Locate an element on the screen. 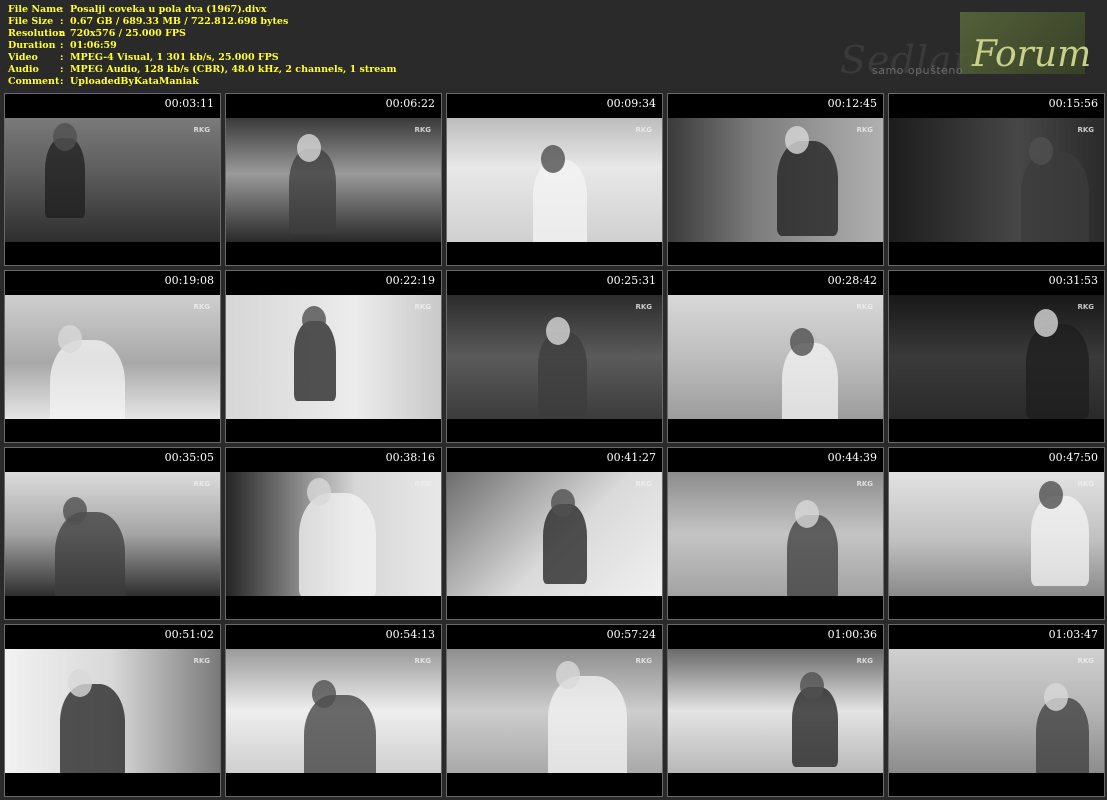  thumbnail: 00:06:22 RKG is located at coordinates (333, 179).